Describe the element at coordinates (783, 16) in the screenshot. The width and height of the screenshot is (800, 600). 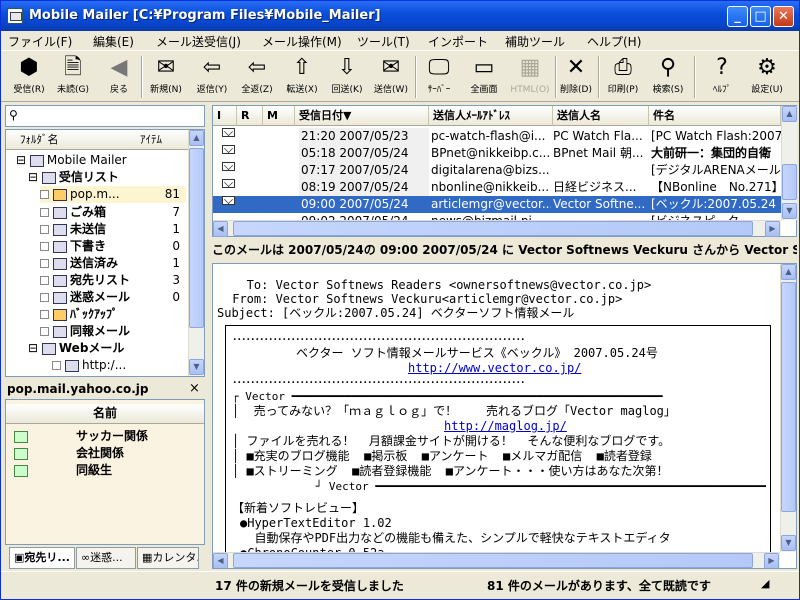
I see `close-button: ✕` at that location.